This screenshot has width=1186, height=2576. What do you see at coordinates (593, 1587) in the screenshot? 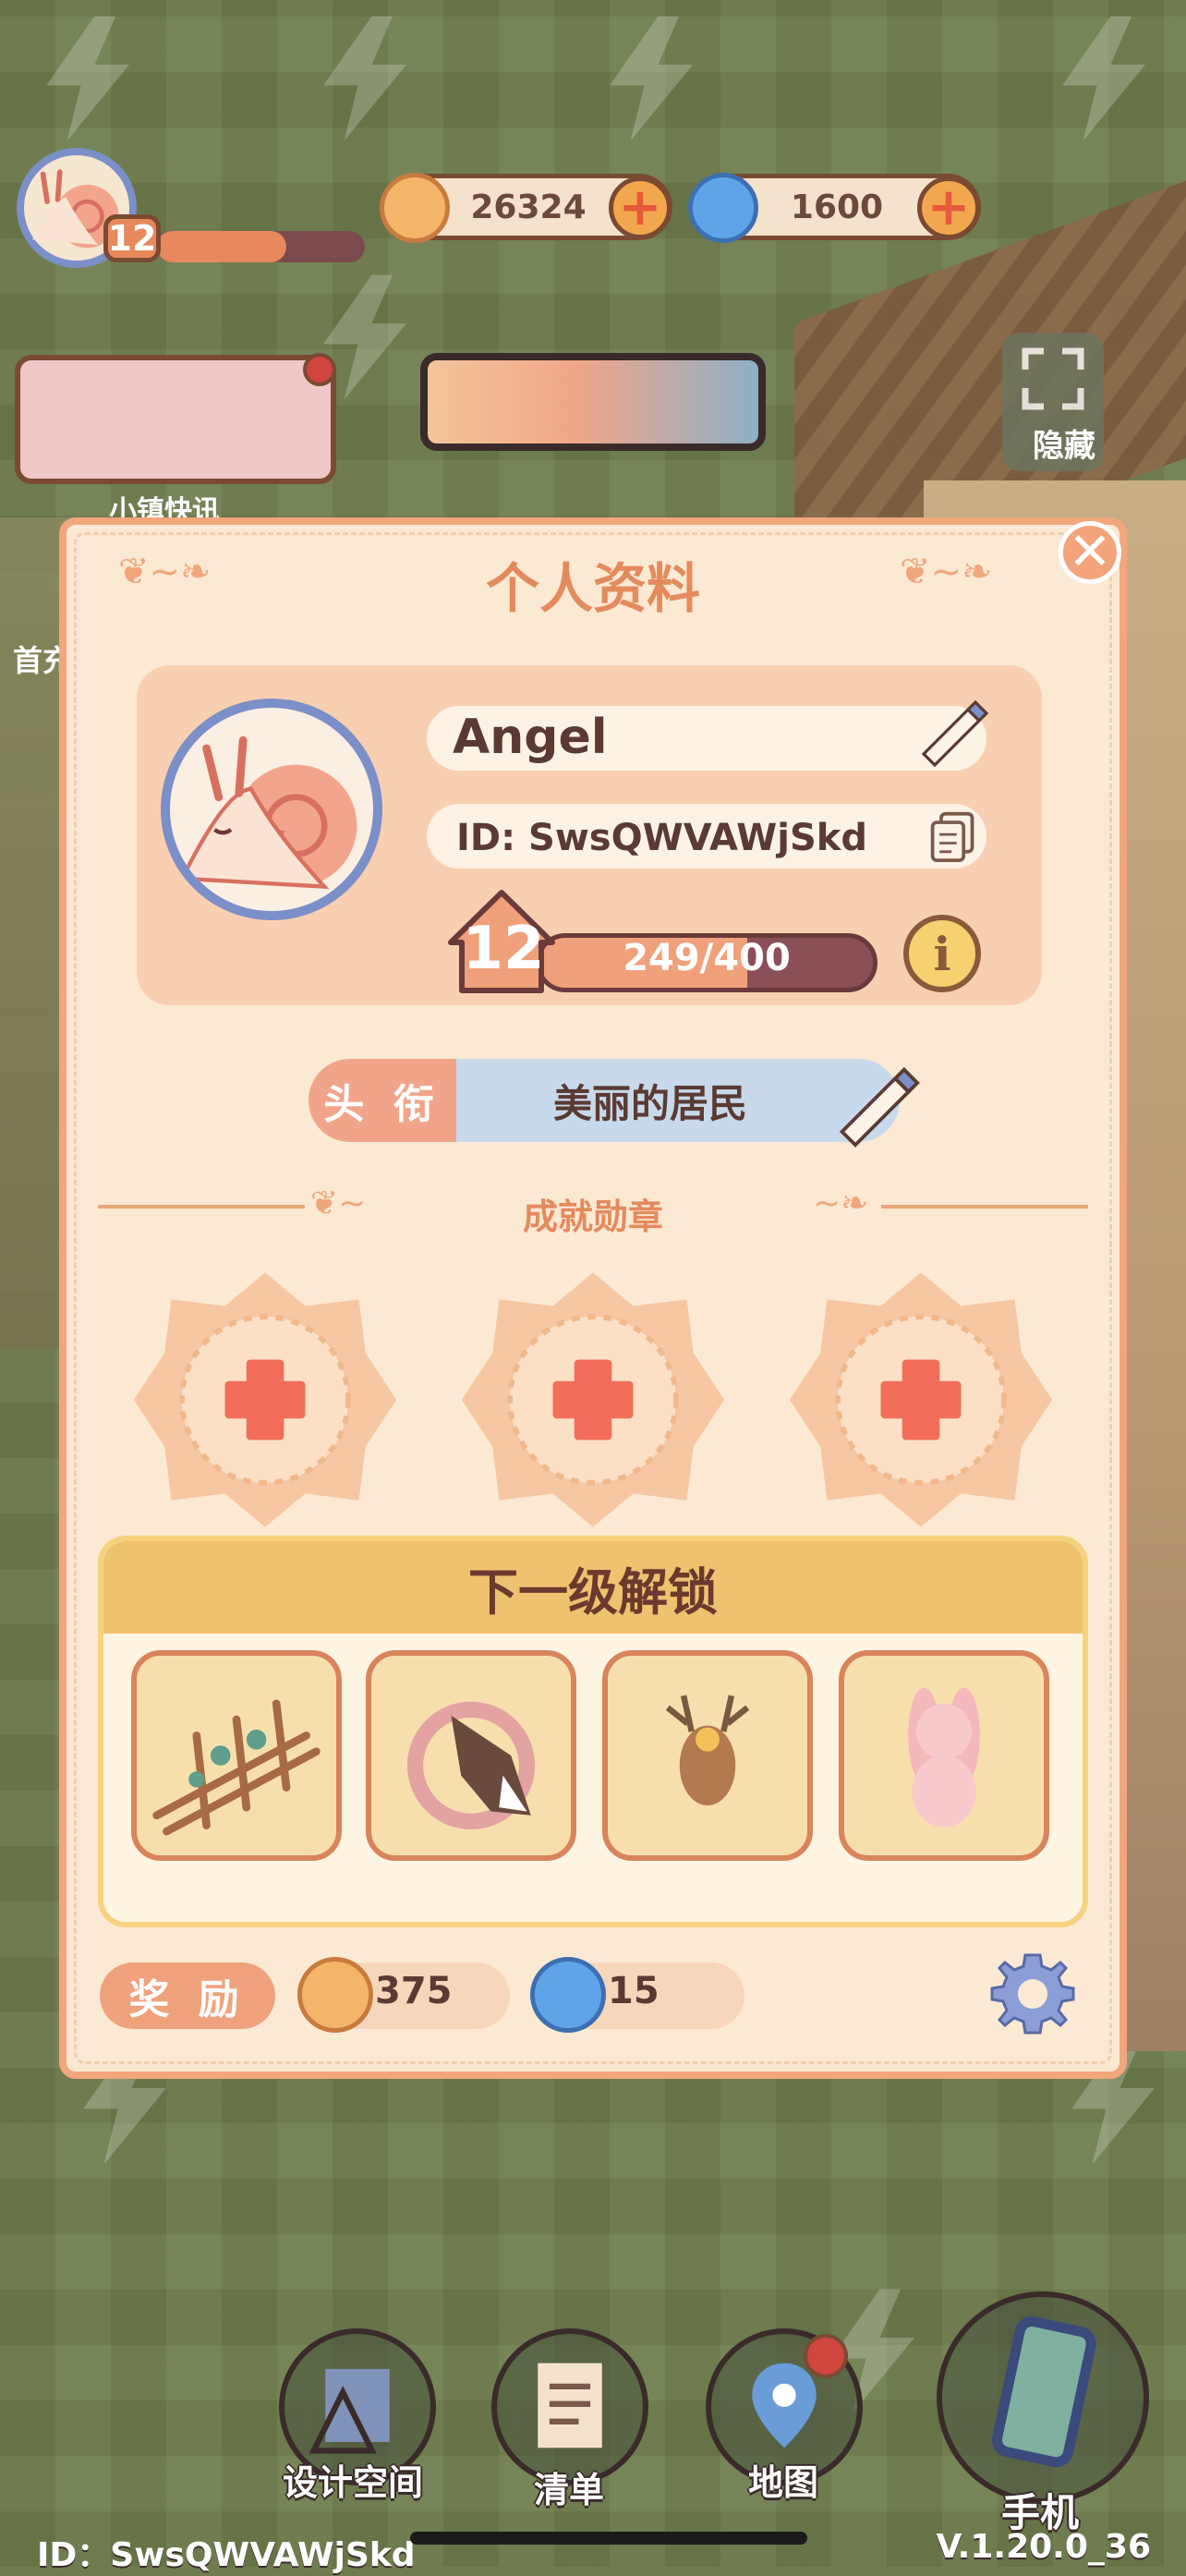
I see `unlock-header: 下一级解锁` at bounding box center [593, 1587].